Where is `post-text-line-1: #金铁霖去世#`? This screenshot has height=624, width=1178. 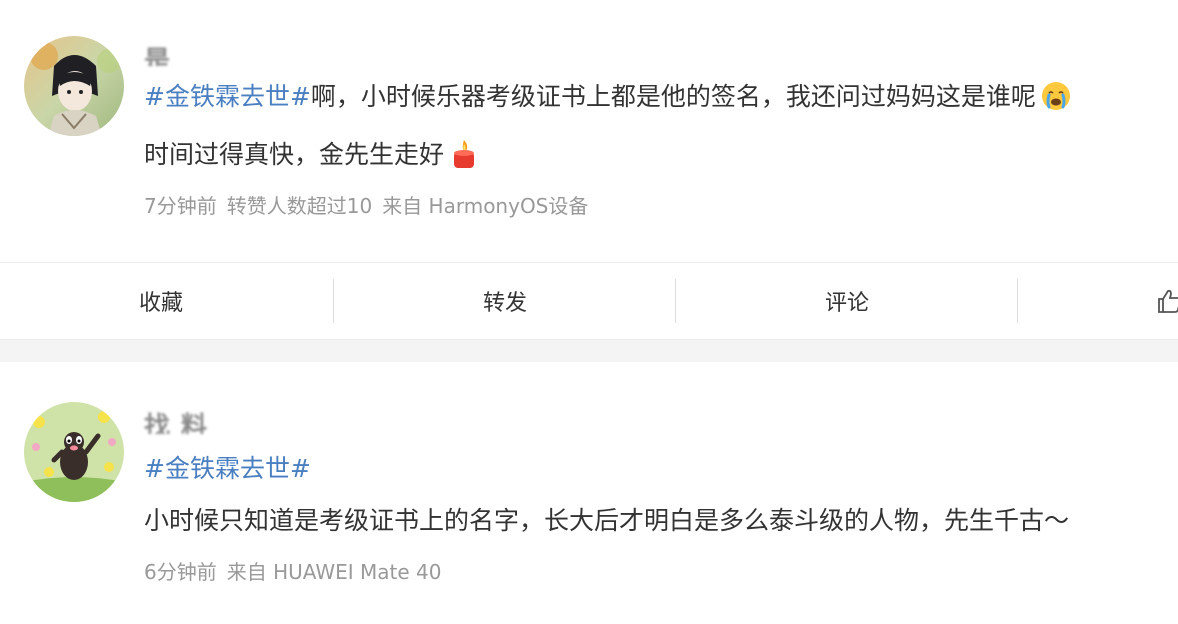
post-text-line-1: #金铁霖去世# is located at coordinates (227, 469).